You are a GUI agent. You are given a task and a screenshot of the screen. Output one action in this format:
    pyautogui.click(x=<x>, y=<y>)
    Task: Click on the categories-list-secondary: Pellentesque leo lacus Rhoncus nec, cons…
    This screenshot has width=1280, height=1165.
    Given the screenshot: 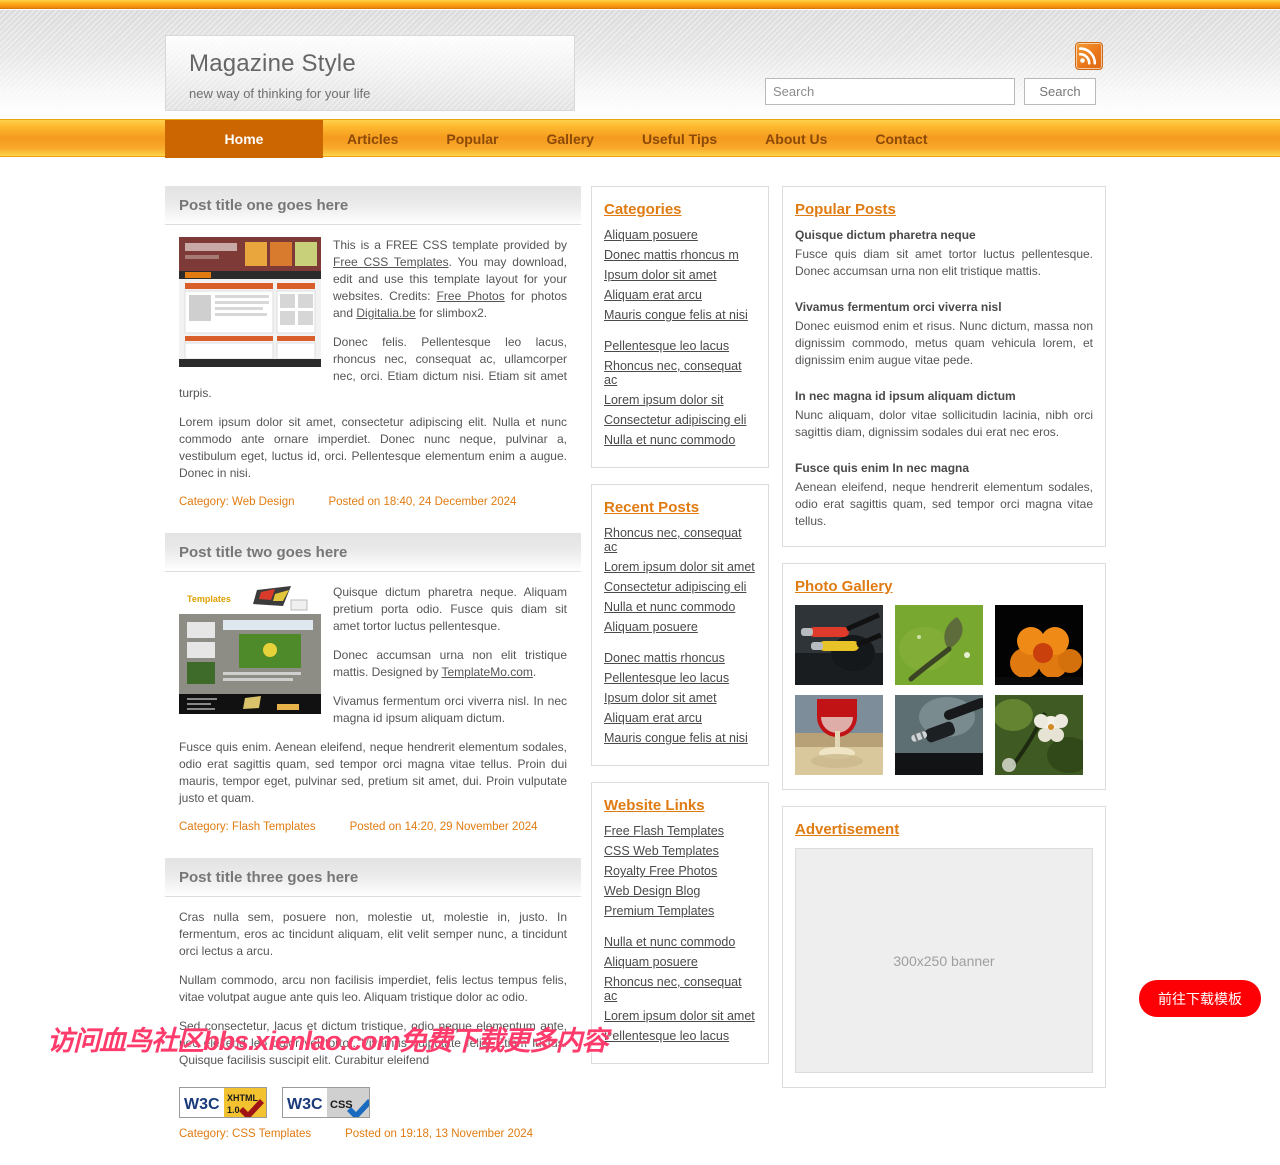 What is the action you would take?
    pyautogui.click(x=680, y=393)
    